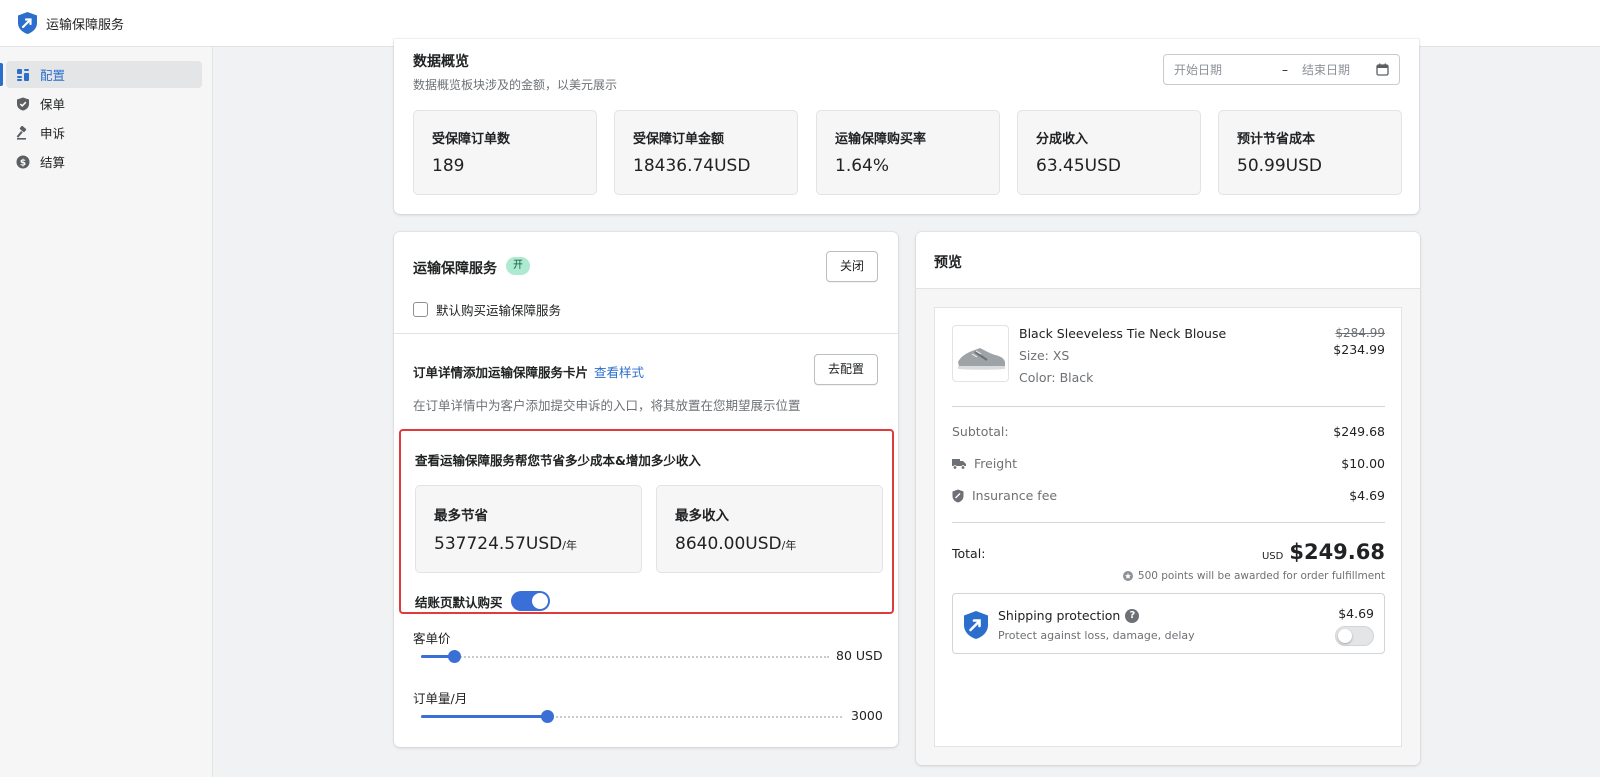  I want to click on calculator-title: 查看运输保障服务帮您节省多少成本&增加多少收入, so click(558, 460).